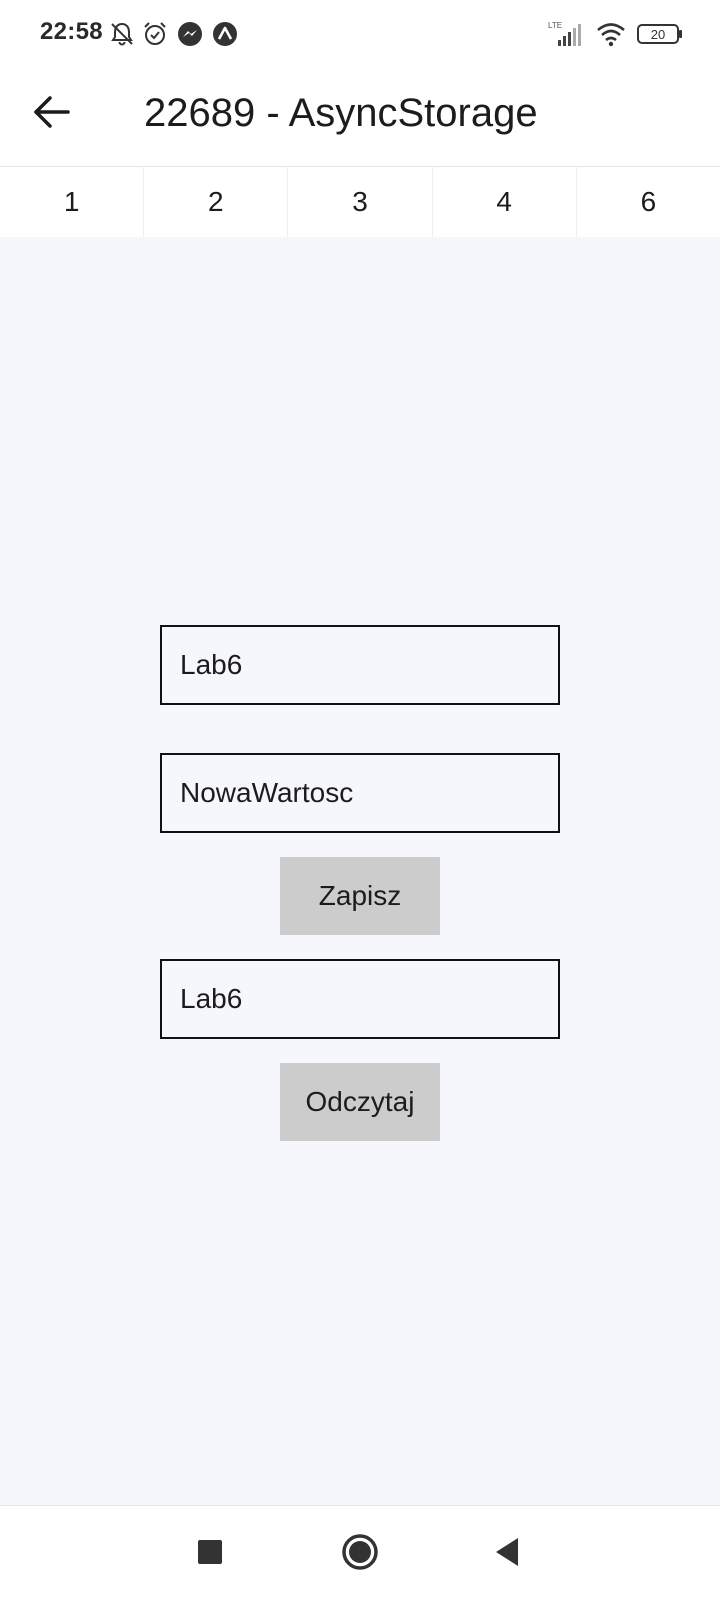  Describe the element at coordinates (71, 31) in the screenshot. I see `status-time: 22:58` at that location.